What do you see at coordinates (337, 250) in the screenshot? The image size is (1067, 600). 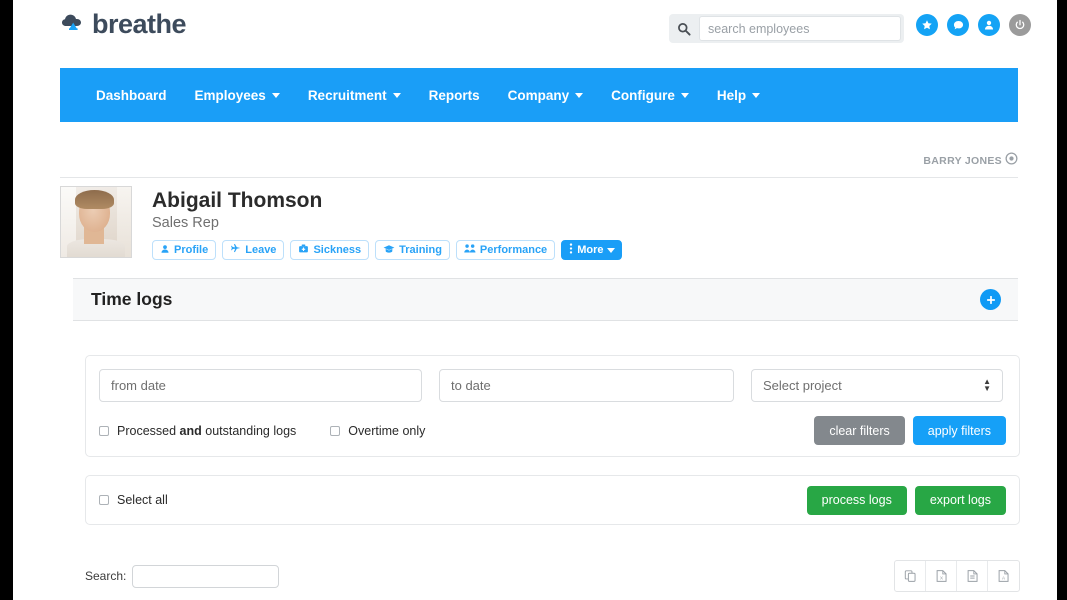 I see `tab-label: Sickness` at bounding box center [337, 250].